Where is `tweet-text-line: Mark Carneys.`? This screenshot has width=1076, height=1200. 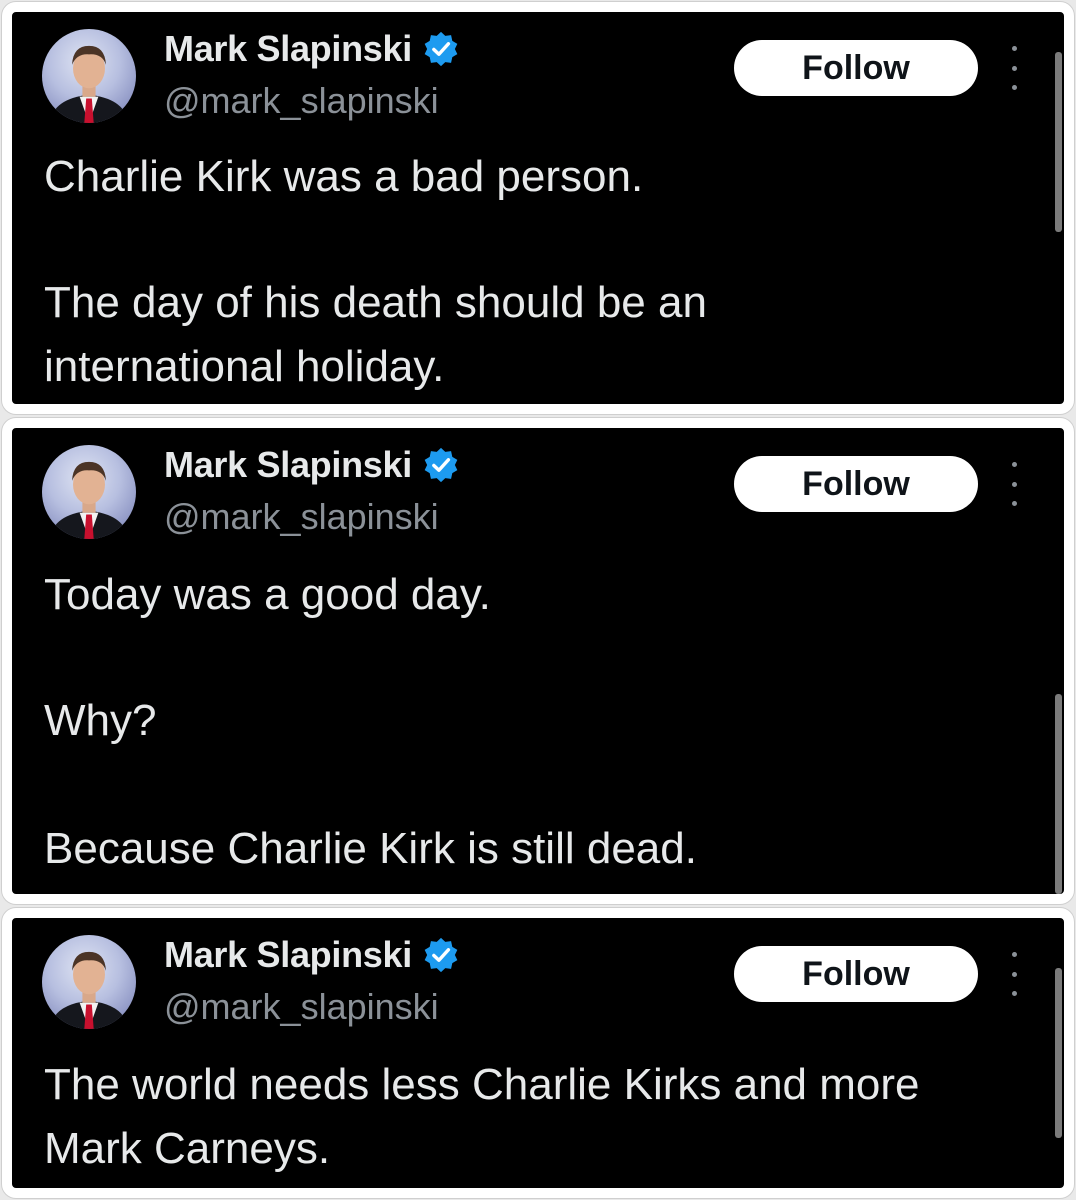 tweet-text-line: Mark Carneys. is located at coordinates (187, 1148).